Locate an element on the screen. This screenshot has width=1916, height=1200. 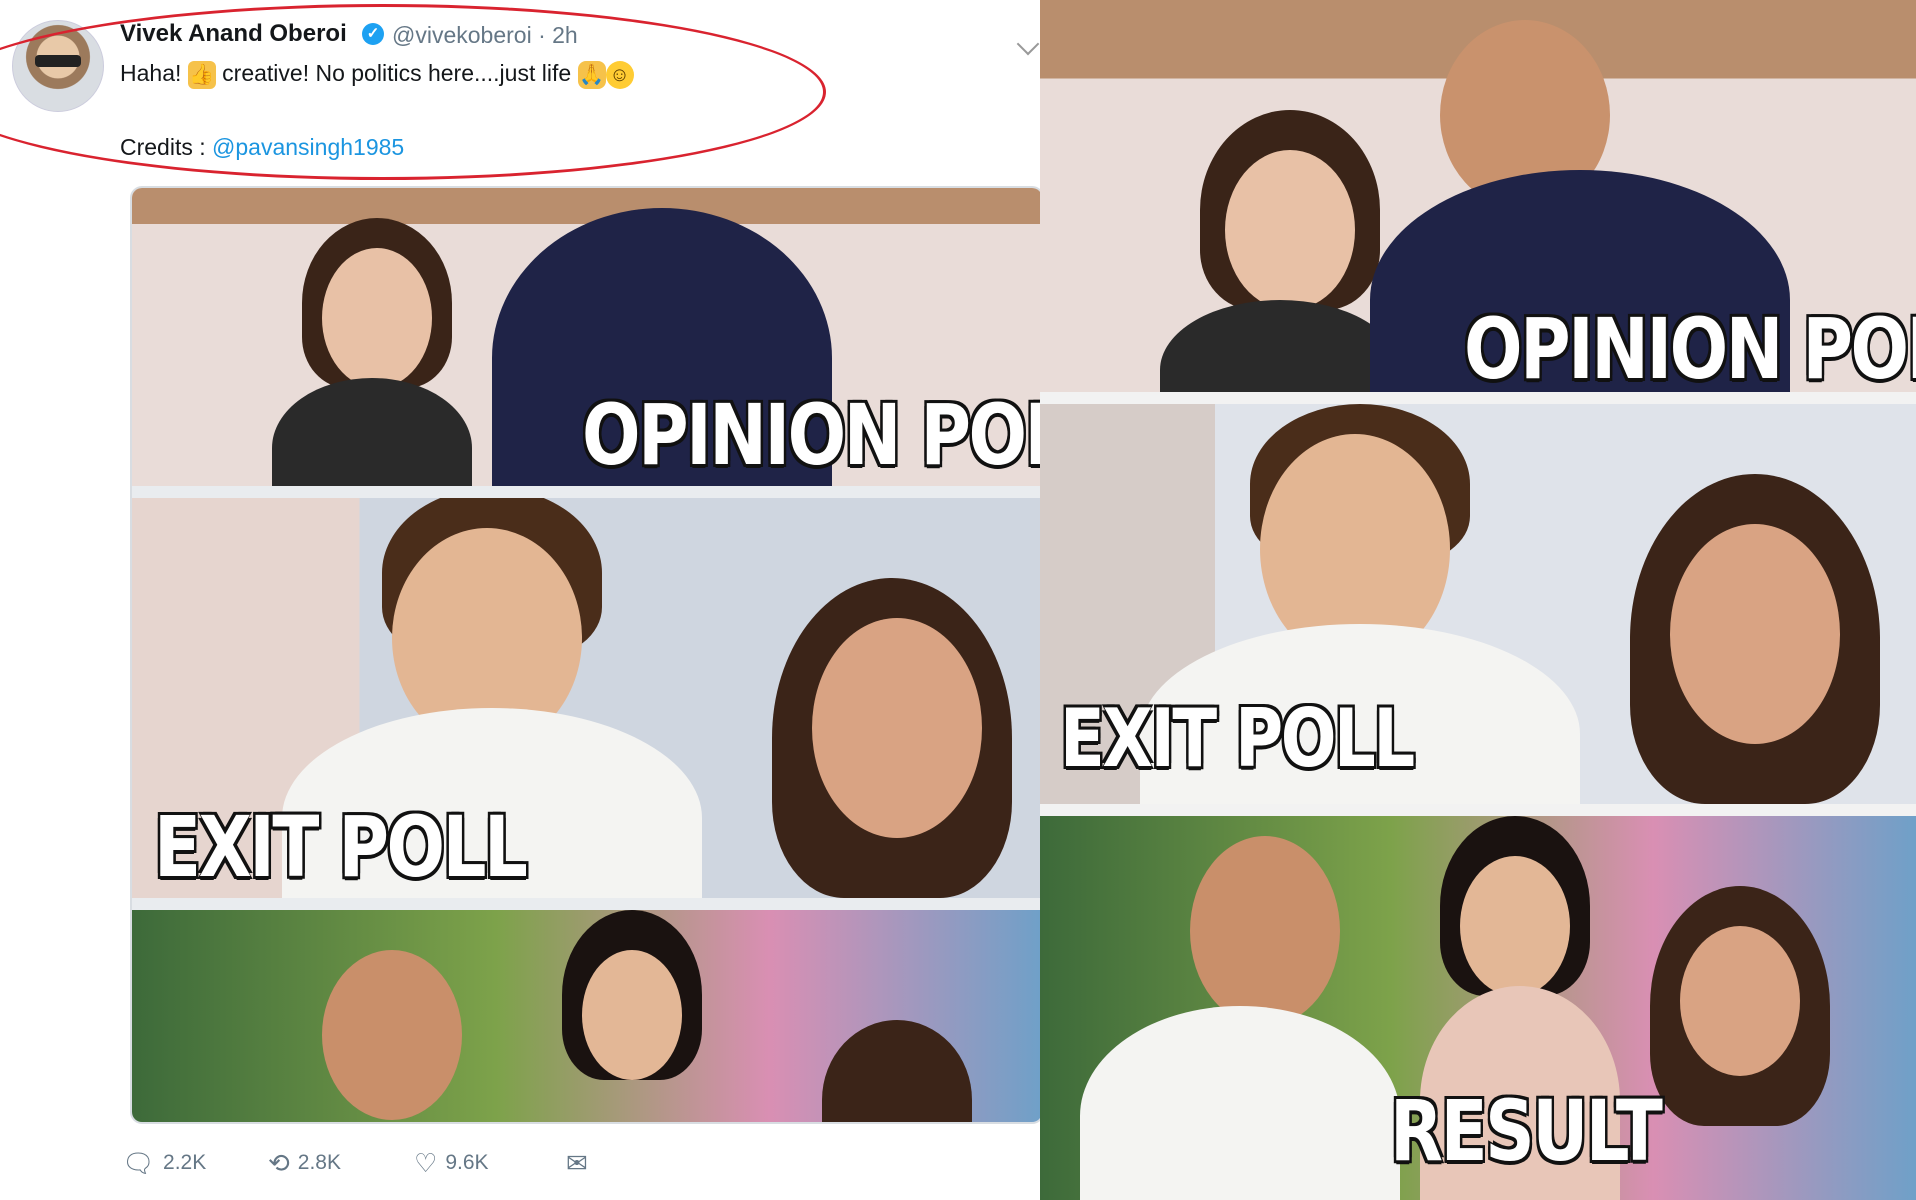
verified-badge-icon: ✓ is located at coordinates (373, 34).